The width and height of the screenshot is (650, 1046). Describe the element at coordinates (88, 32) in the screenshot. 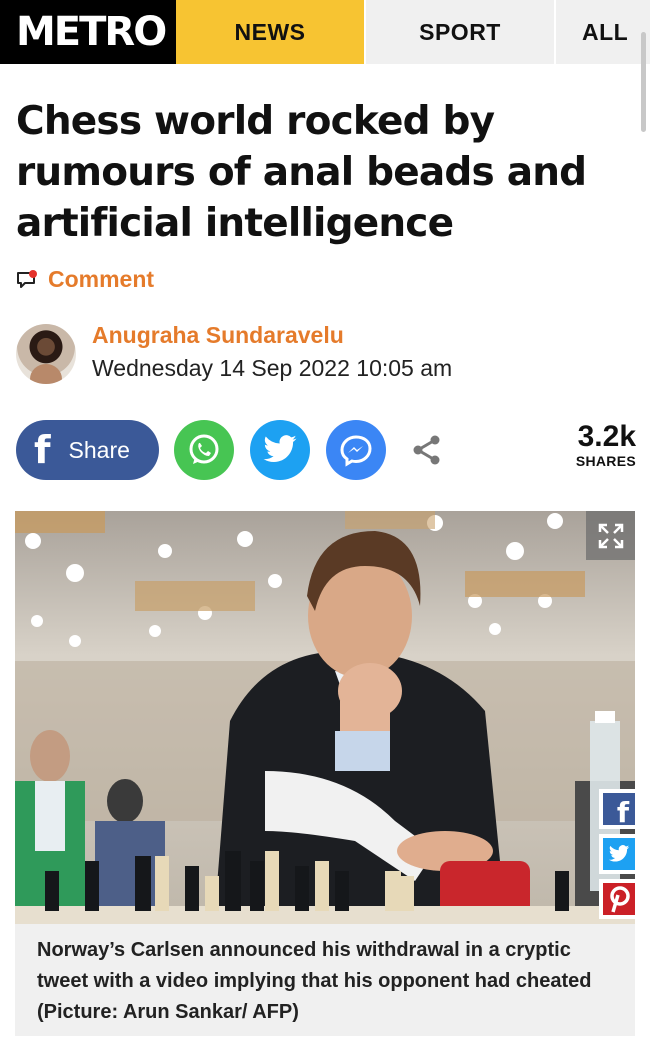

I see `metro-logo: METRO` at that location.